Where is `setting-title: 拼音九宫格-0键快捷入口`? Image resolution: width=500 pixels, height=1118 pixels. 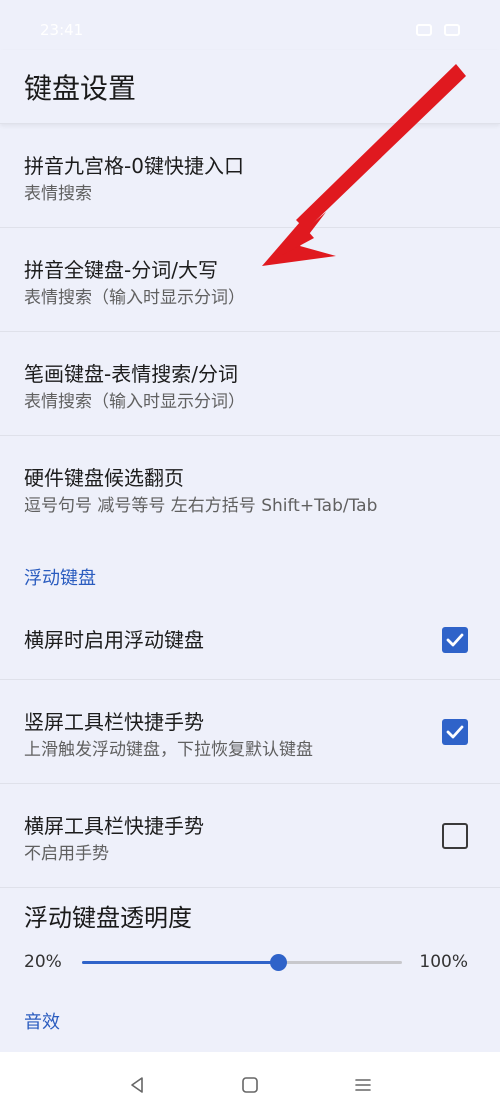
setting-title: 拼音九宫格-0键快捷入口 is located at coordinates (134, 166).